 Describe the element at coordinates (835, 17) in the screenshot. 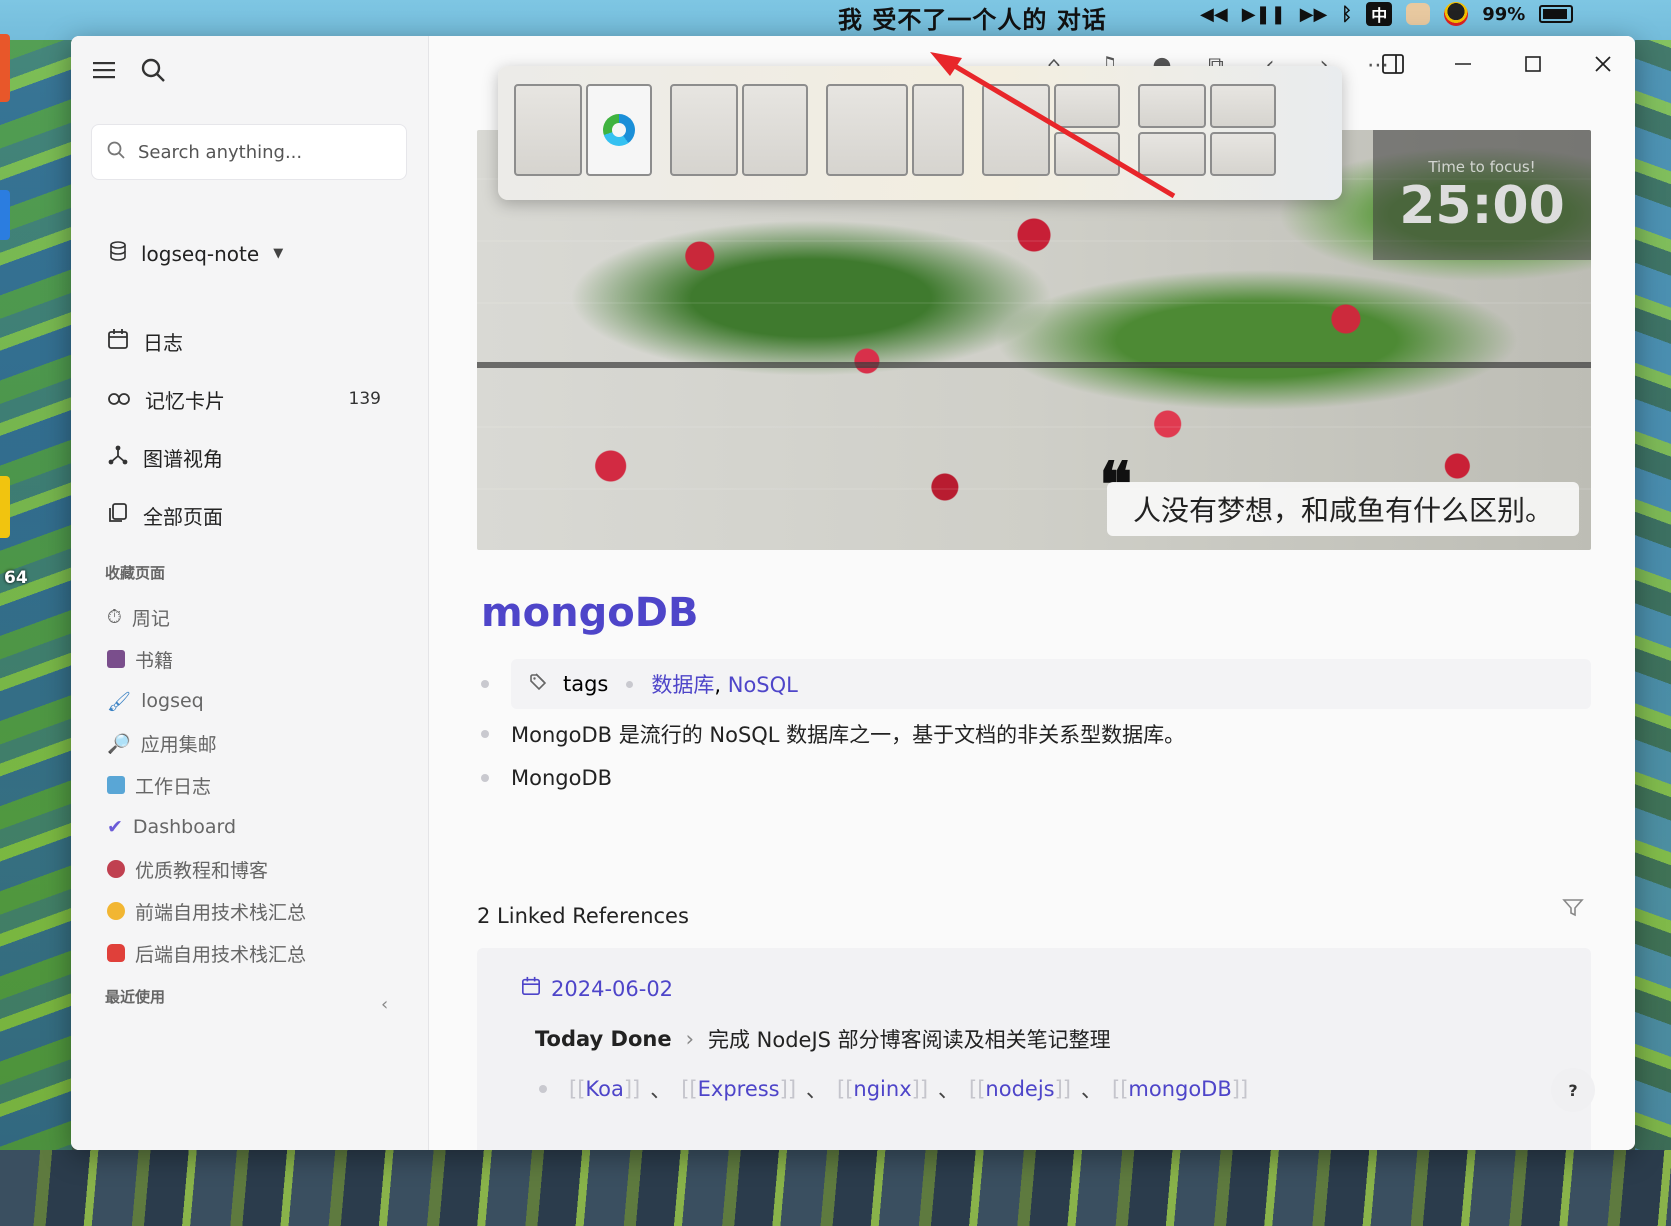

I see `top-bar: 我 受不了一个人的 对话 ◀◀ ▶❚❚ ▶▶ ᛒ 中 99%` at that location.